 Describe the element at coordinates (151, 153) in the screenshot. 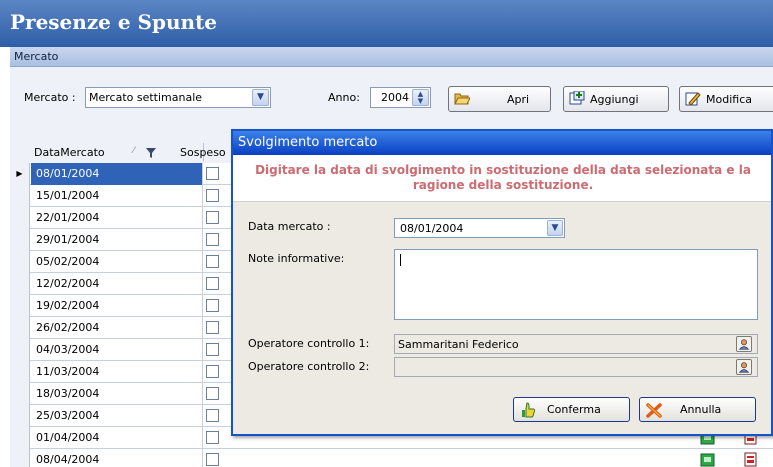

I see `filter-icon` at that location.